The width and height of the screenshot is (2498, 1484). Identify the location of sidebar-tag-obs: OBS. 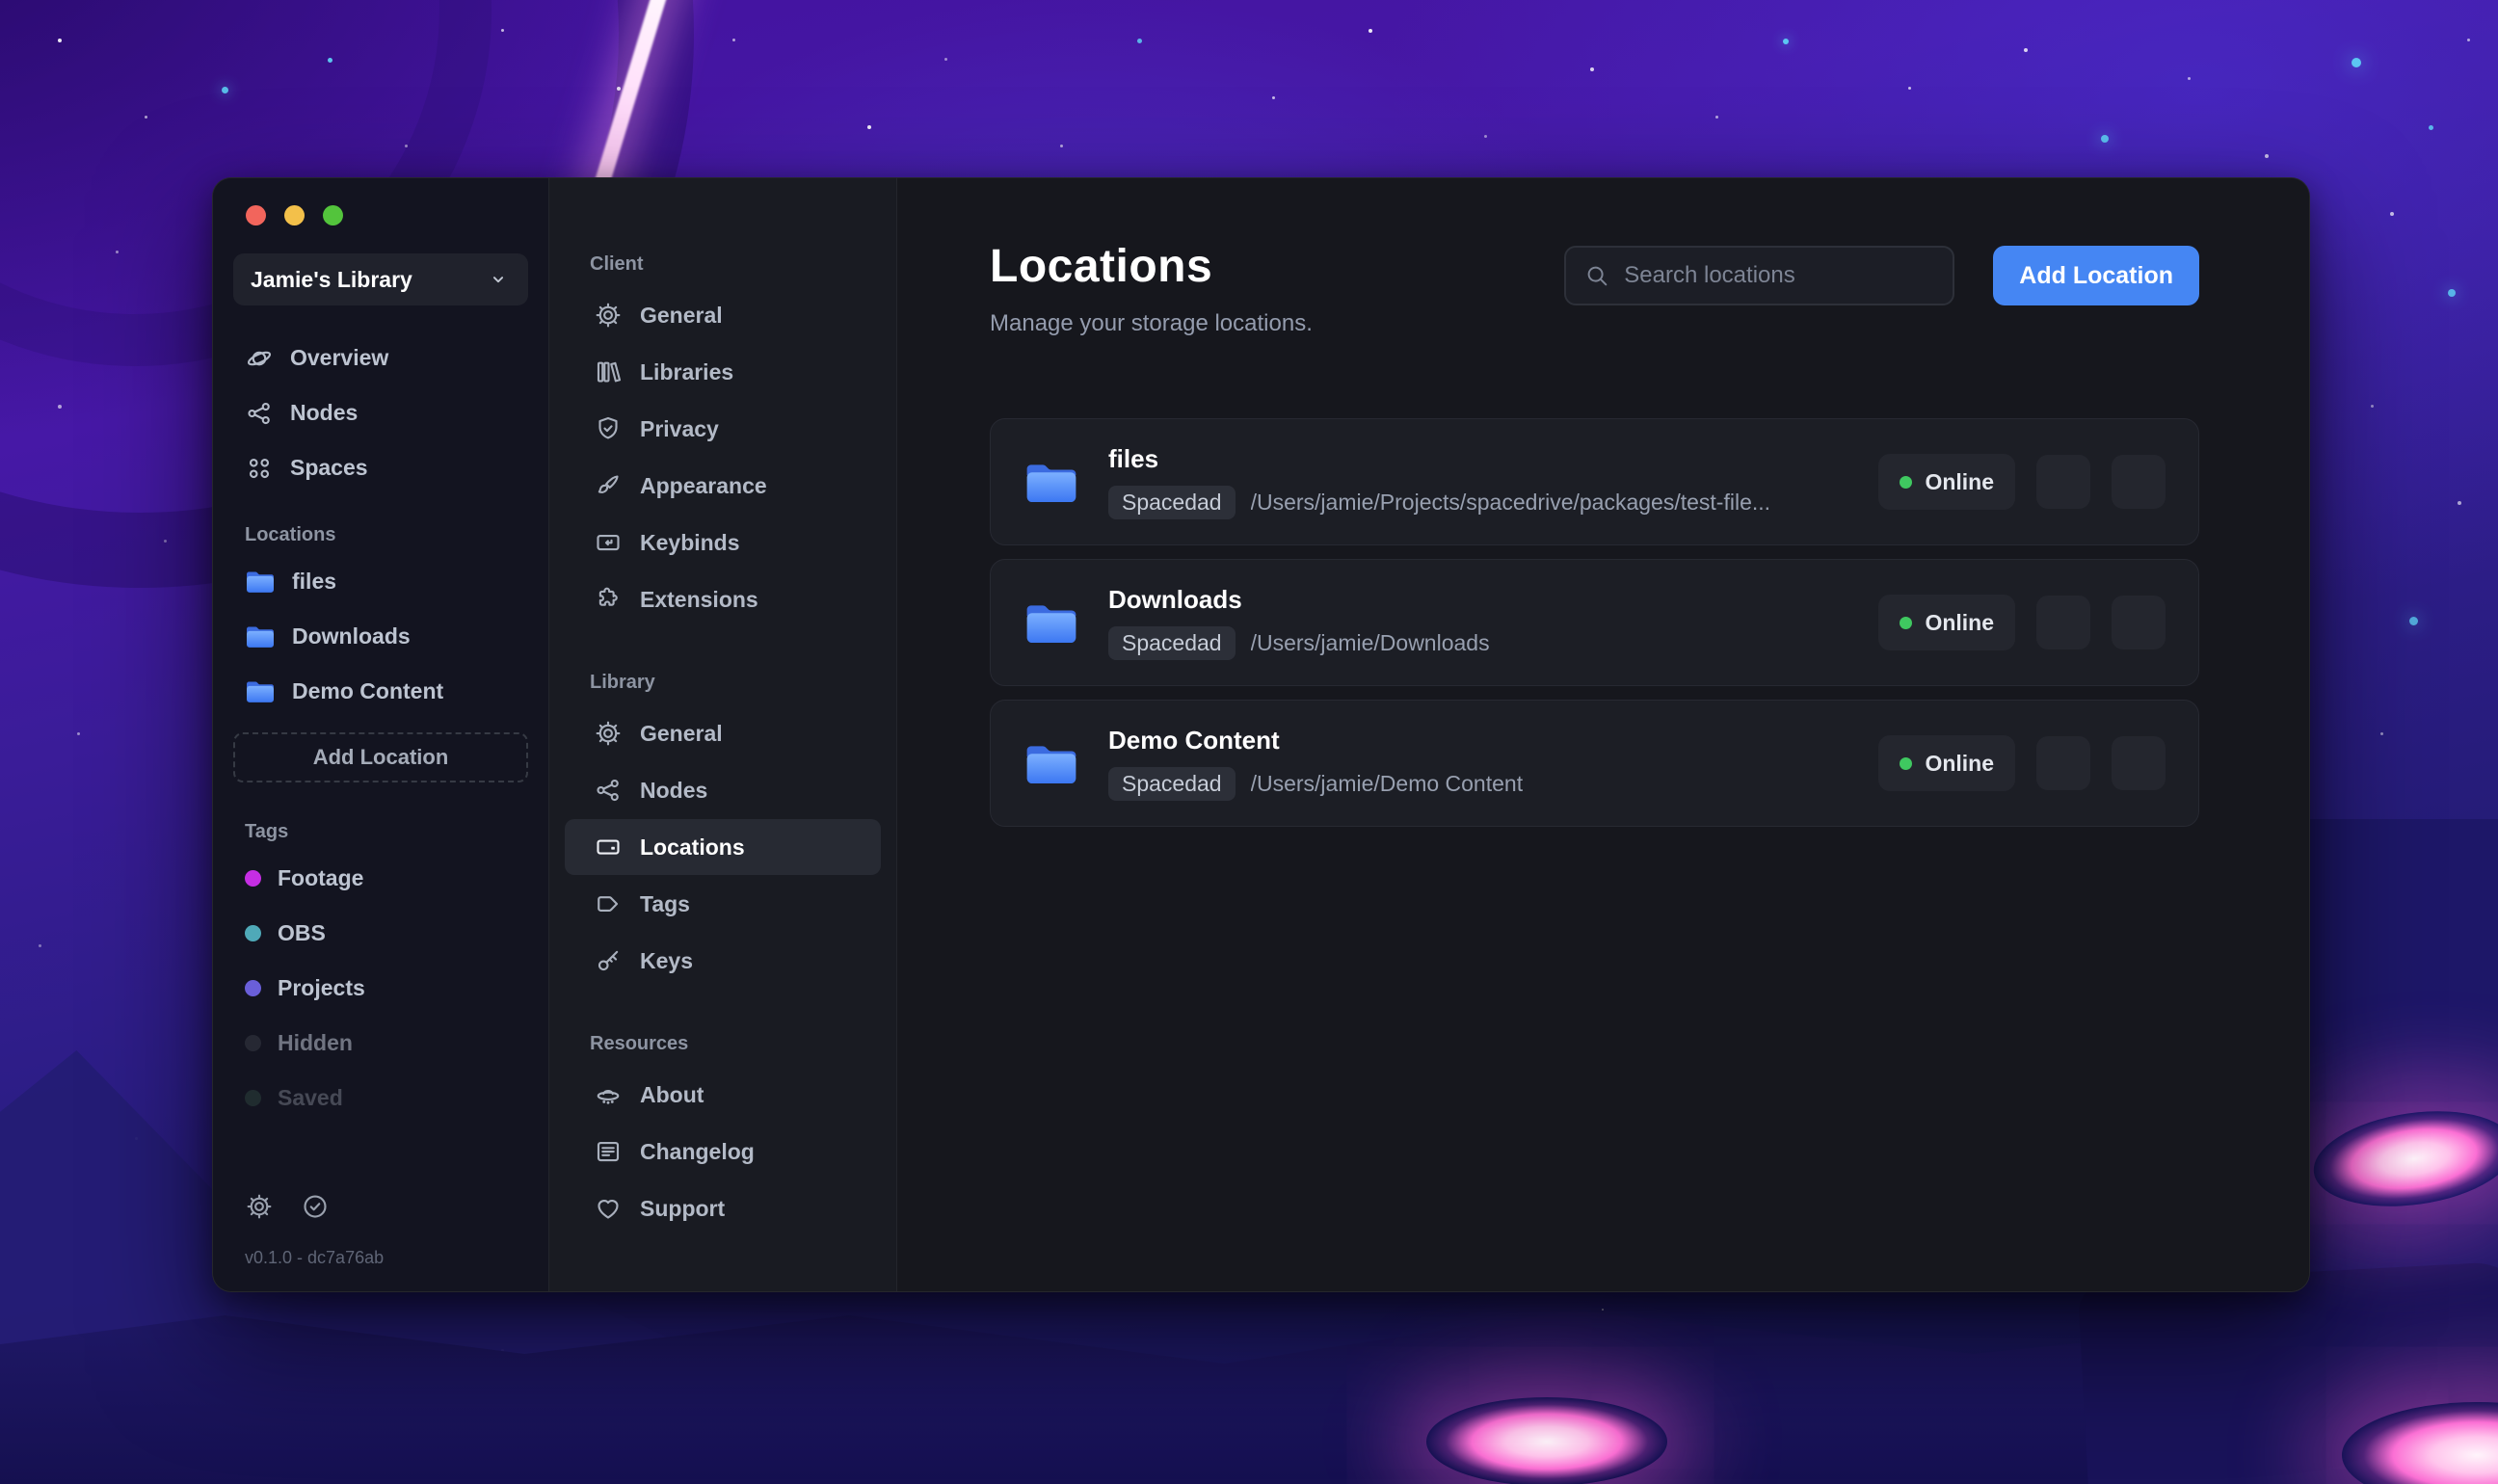
(380, 933).